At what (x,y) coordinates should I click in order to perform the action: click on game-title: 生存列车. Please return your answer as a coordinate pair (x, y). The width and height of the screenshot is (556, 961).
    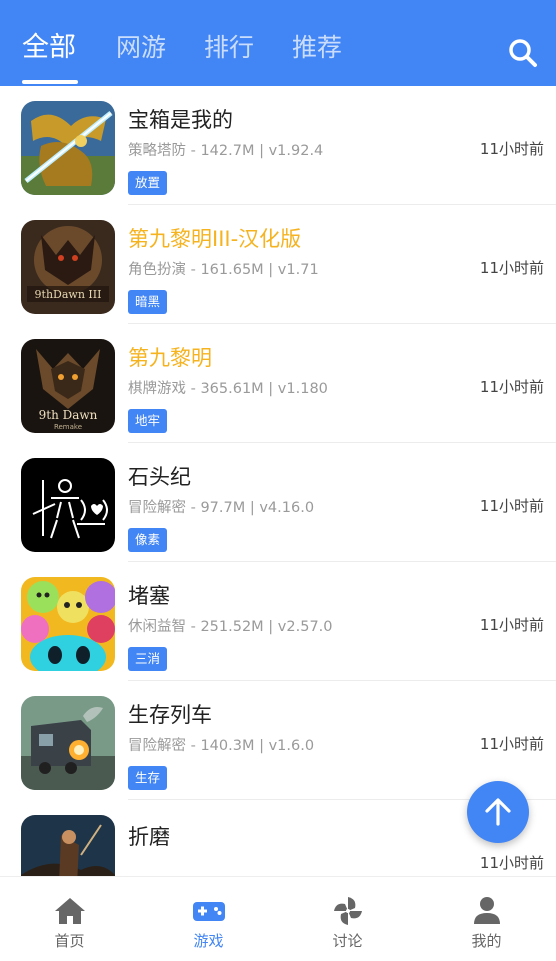
    Looking at the image, I should click on (170, 715).